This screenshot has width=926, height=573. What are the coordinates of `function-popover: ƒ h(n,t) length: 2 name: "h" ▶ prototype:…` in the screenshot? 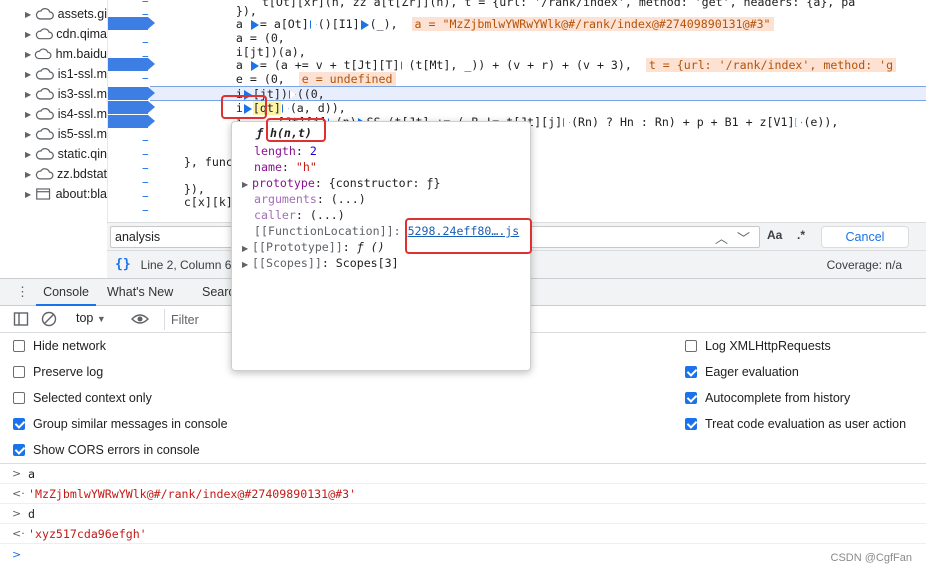 It's located at (381, 246).